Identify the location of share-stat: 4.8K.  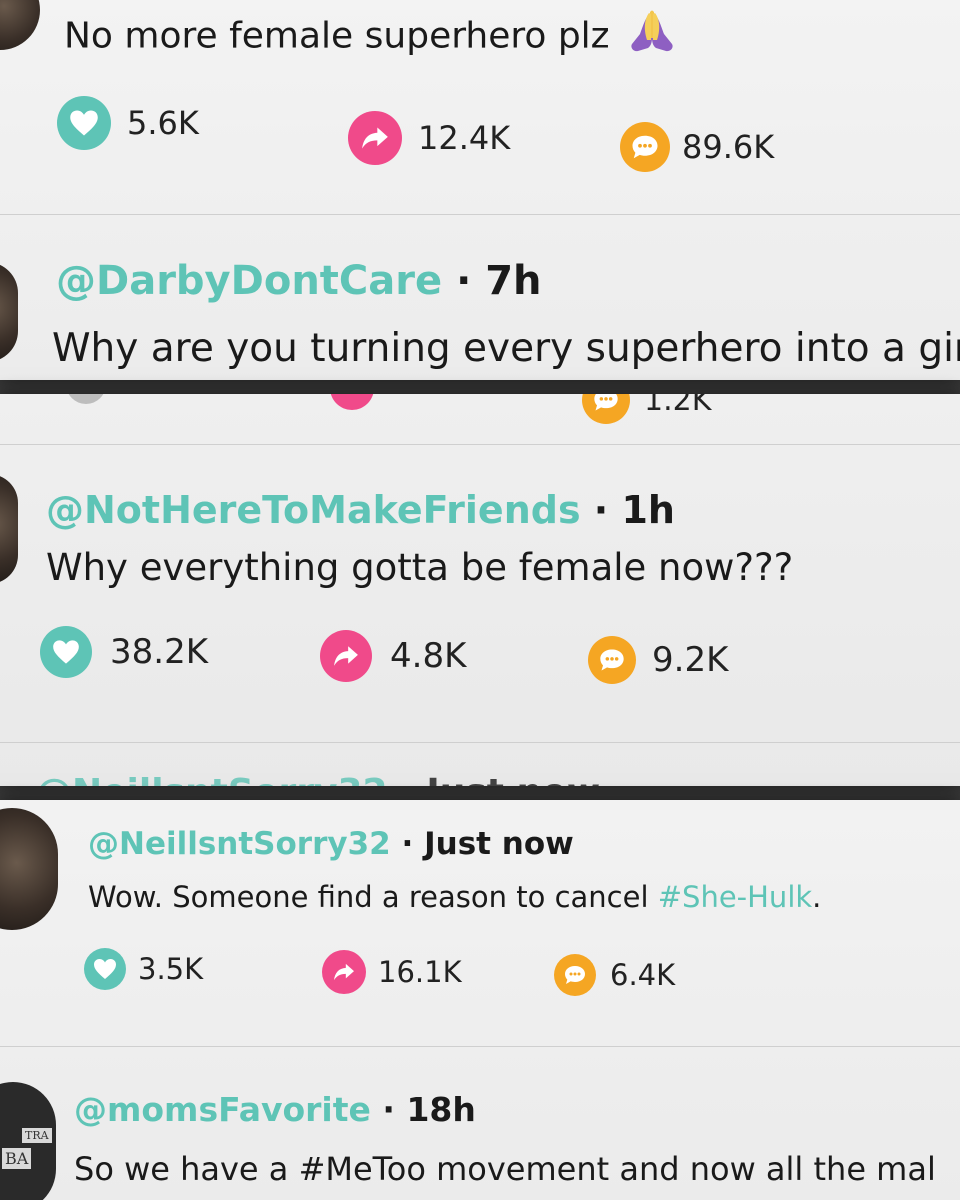
(393, 656).